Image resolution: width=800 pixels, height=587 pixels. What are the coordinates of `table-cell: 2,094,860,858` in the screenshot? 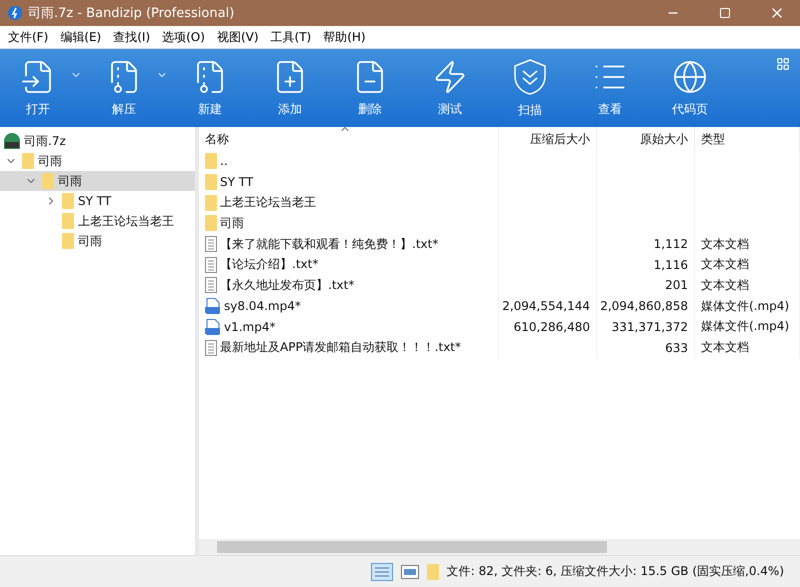 It's located at (646, 306).